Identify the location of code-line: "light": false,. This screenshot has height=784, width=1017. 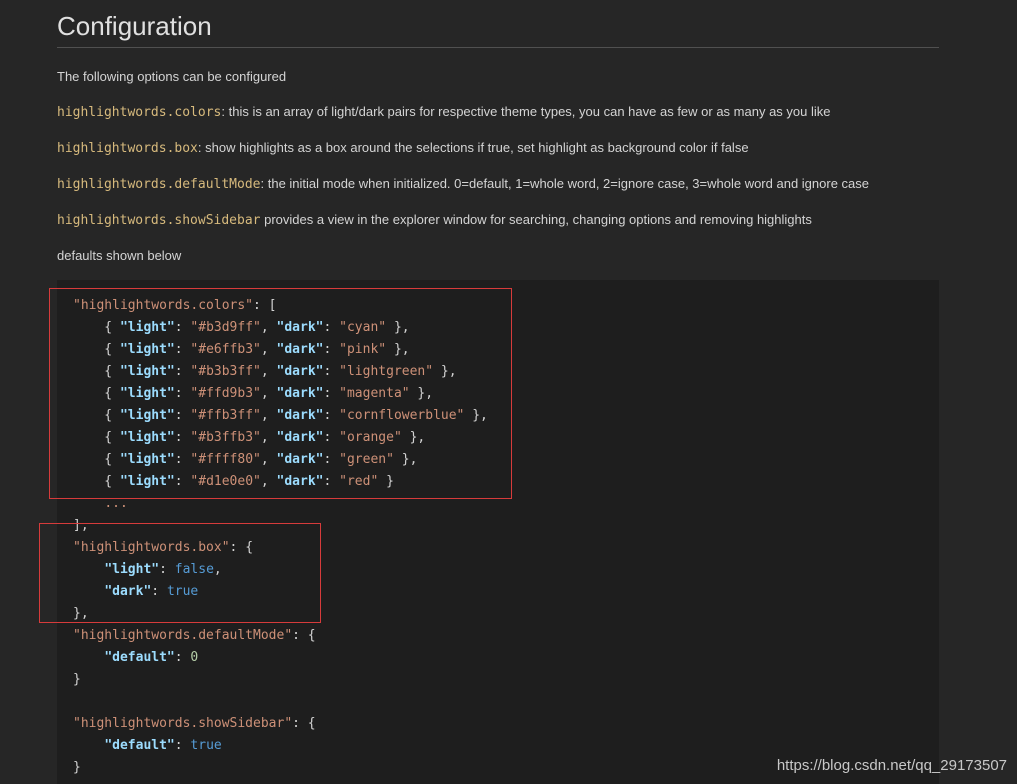
(163, 569).